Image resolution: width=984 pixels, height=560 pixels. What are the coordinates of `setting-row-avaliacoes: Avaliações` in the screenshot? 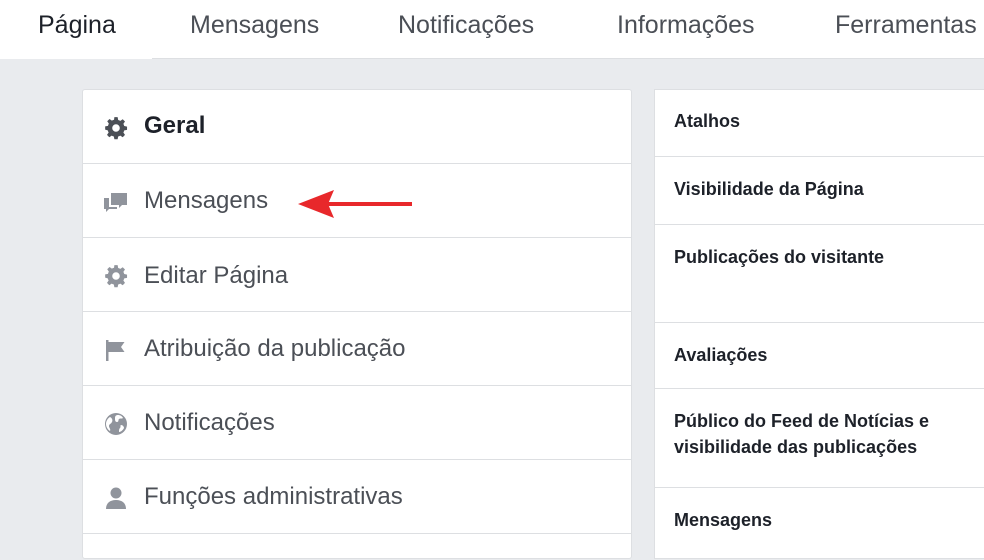 It's located at (819, 356).